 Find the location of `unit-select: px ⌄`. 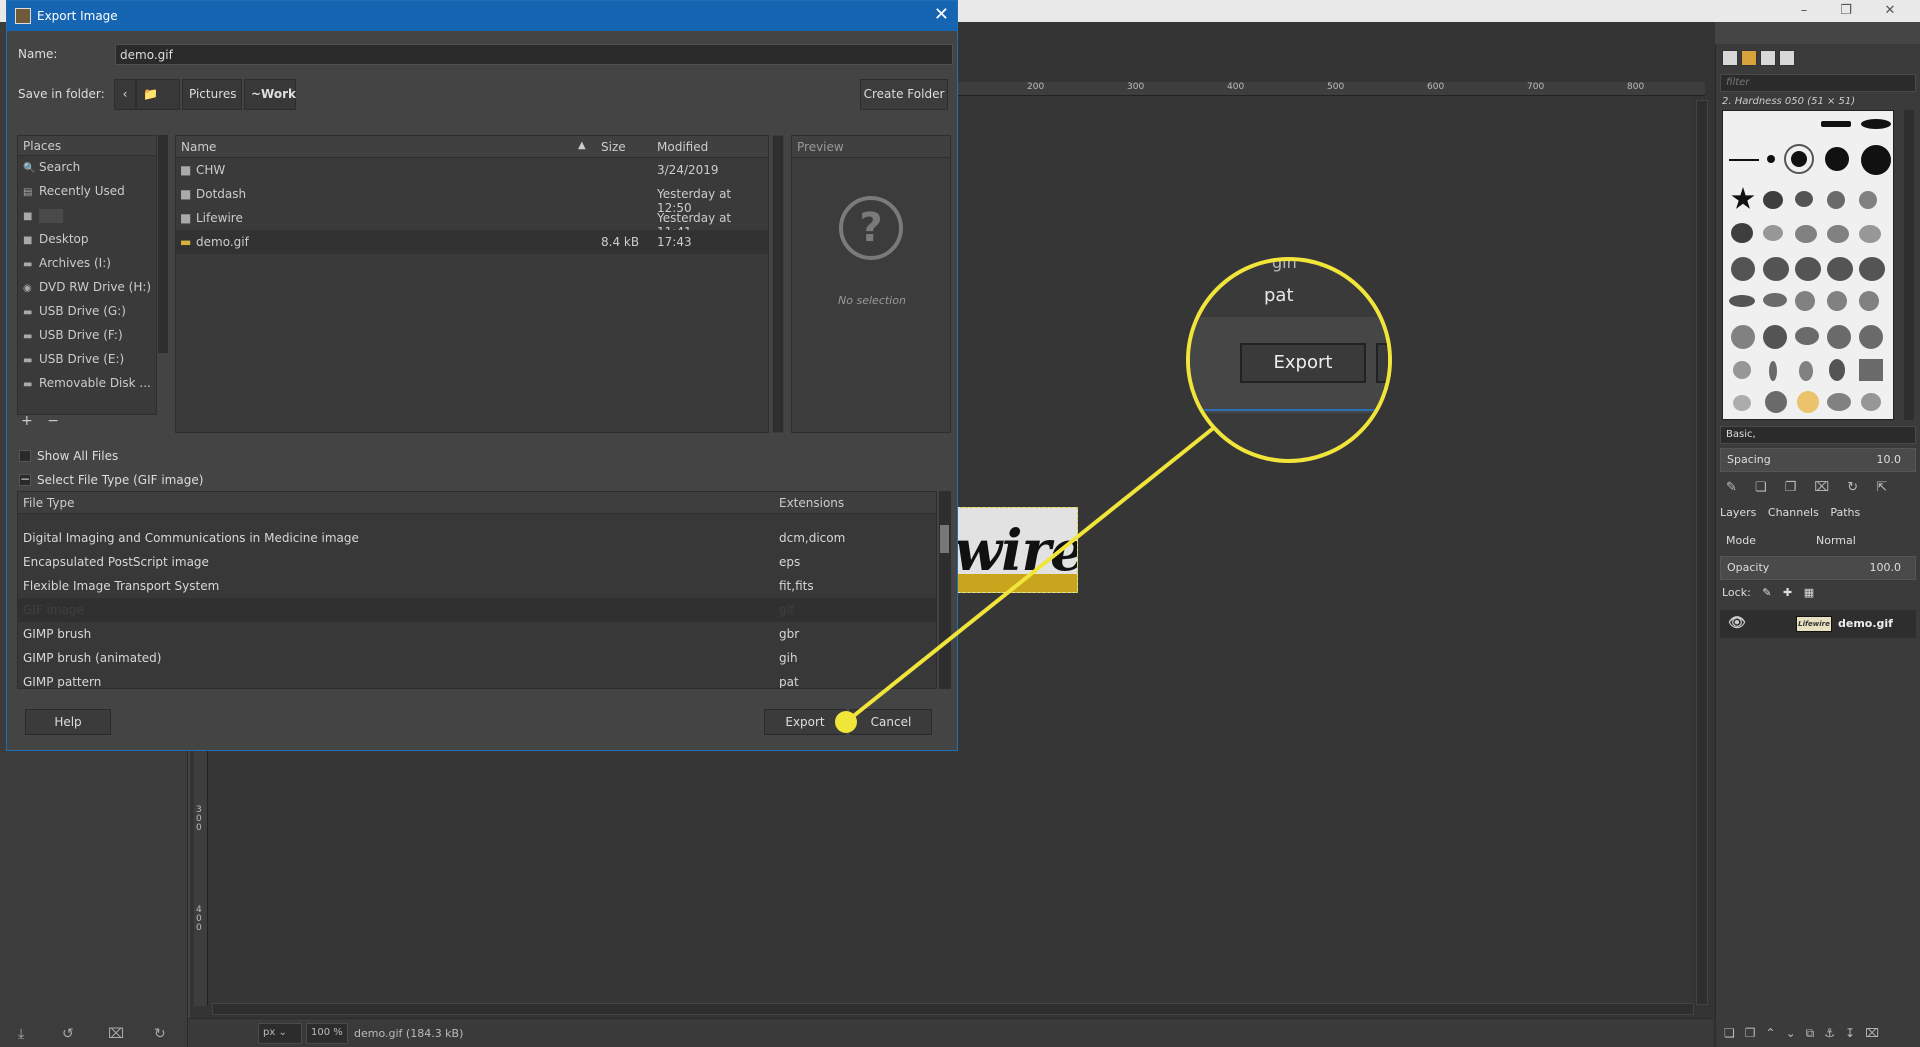

unit-select: px ⌄ is located at coordinates (280, 1033).